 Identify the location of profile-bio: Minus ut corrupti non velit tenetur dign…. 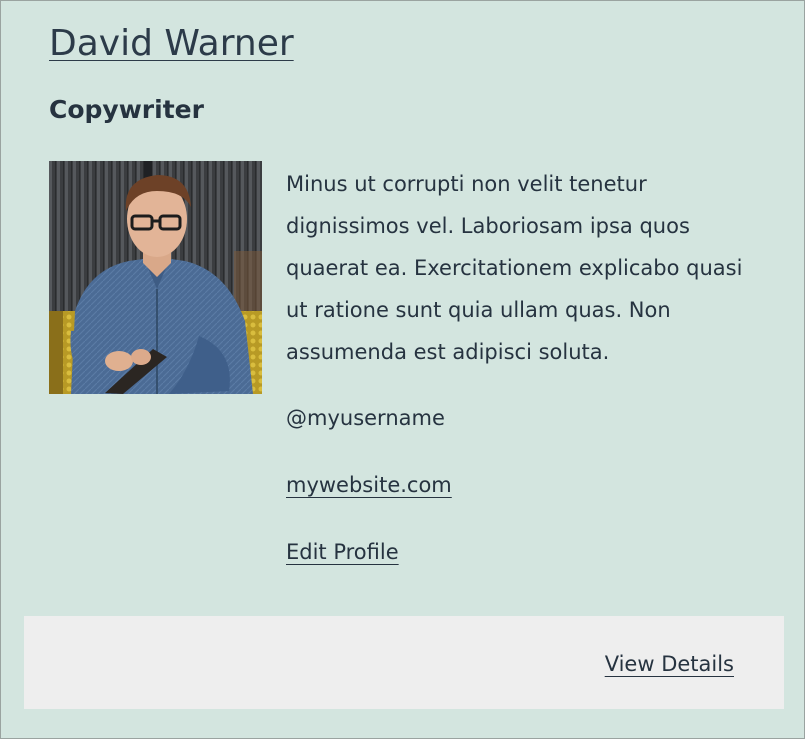
(514, 268).